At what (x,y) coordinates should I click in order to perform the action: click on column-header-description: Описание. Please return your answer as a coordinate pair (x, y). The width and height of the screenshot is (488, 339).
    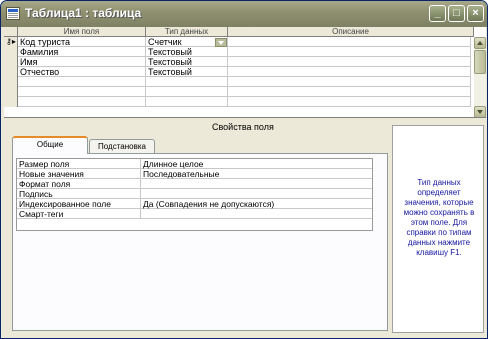
    Looking at the image, I should click on (351, 32).